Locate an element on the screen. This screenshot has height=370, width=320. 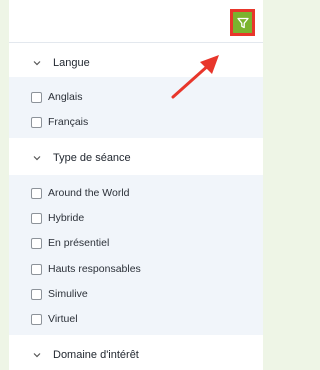
option-around-the-world: Around the World is located at coordinates (80, 193).